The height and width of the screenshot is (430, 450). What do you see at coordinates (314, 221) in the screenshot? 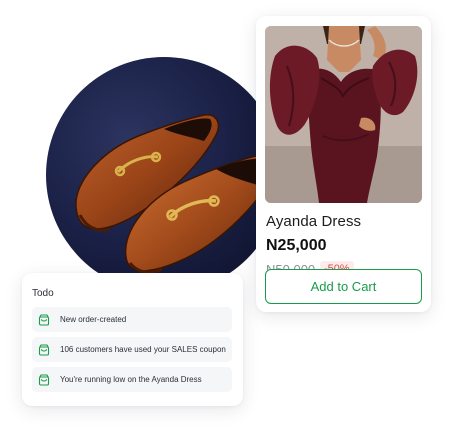
I see `product-name: Ayanda Dress` at bounding box center [314, 221].